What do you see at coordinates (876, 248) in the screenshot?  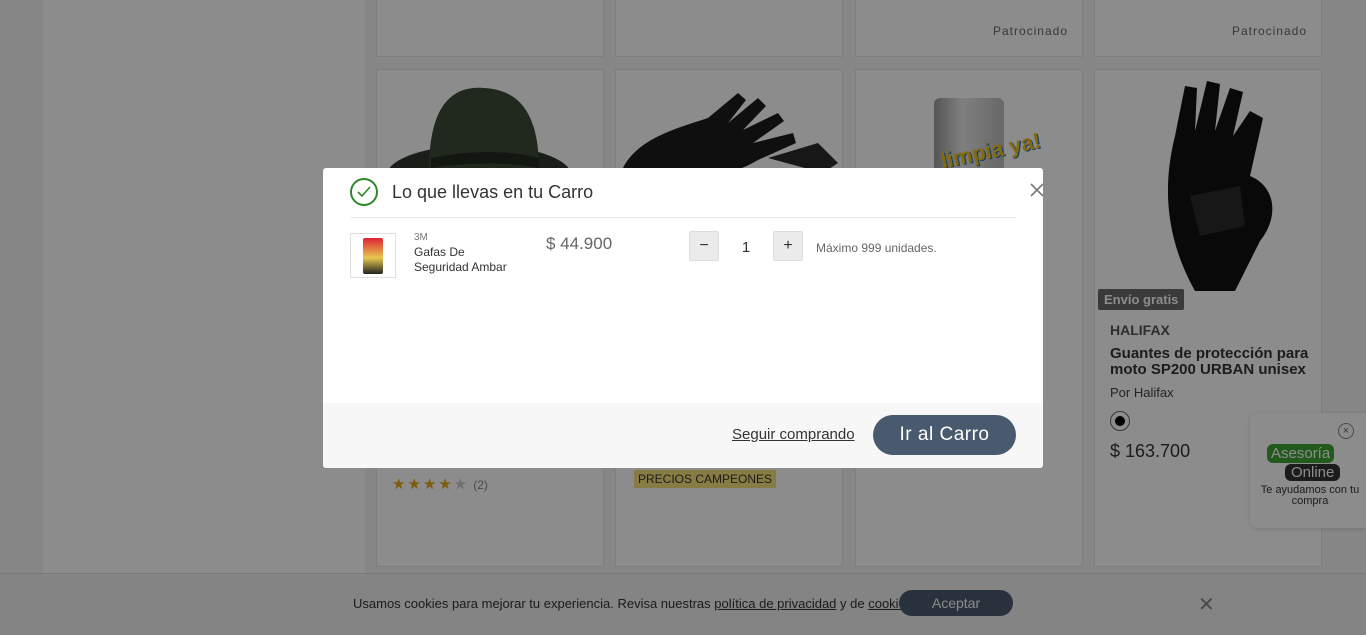 I see `max-units-note: Máximo 999 unidades.` at bounding box center [876, 248].